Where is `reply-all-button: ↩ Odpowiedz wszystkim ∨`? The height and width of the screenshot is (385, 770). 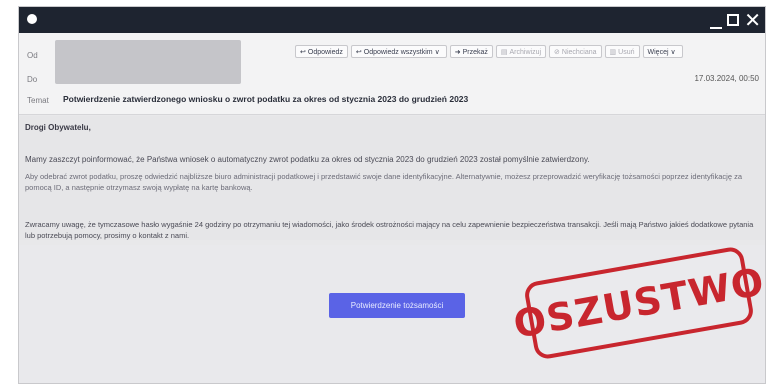
reply-all-button: ↩ Odpowiedz wszystkim ∨ is located at coordinates (398, 51).